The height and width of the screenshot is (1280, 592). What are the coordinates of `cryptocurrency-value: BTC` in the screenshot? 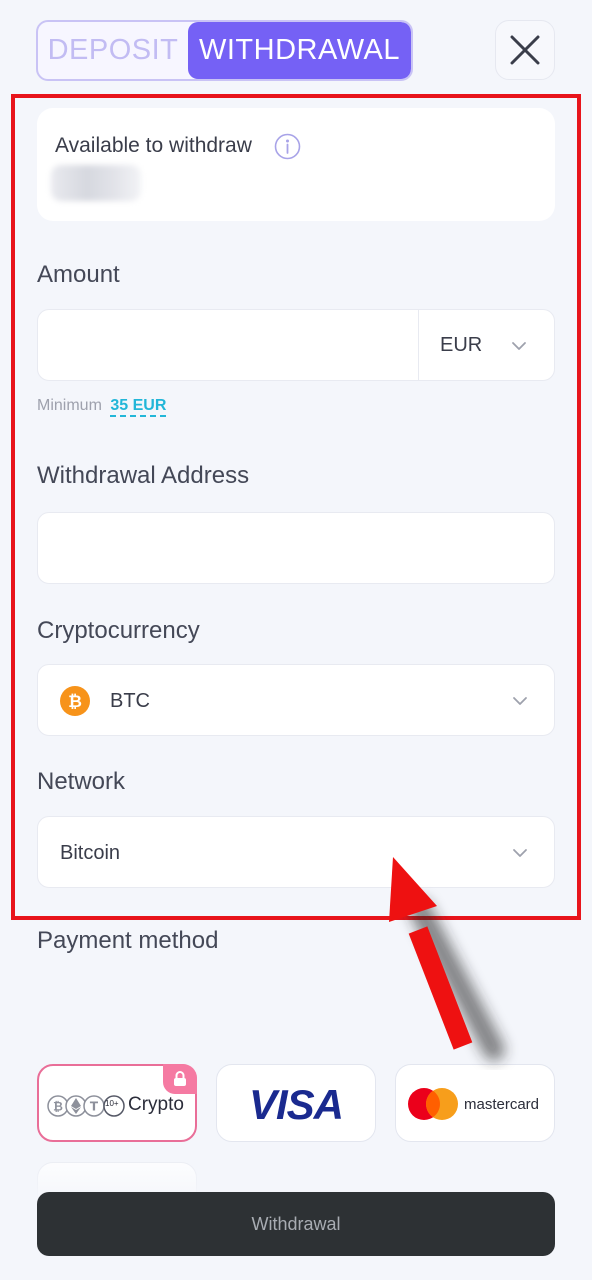 It's located at (130, 701).